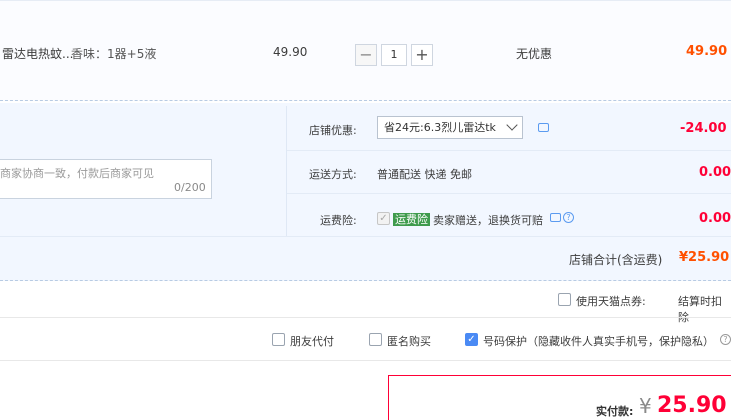  I want to click on shop-coupon-amount: -24.00, so click(703, 128).